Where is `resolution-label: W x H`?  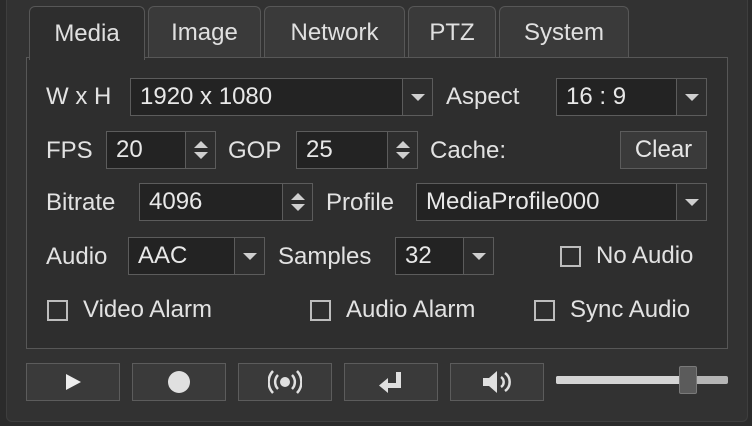
resolution-label: W x H is located at coordinates (79, 96).